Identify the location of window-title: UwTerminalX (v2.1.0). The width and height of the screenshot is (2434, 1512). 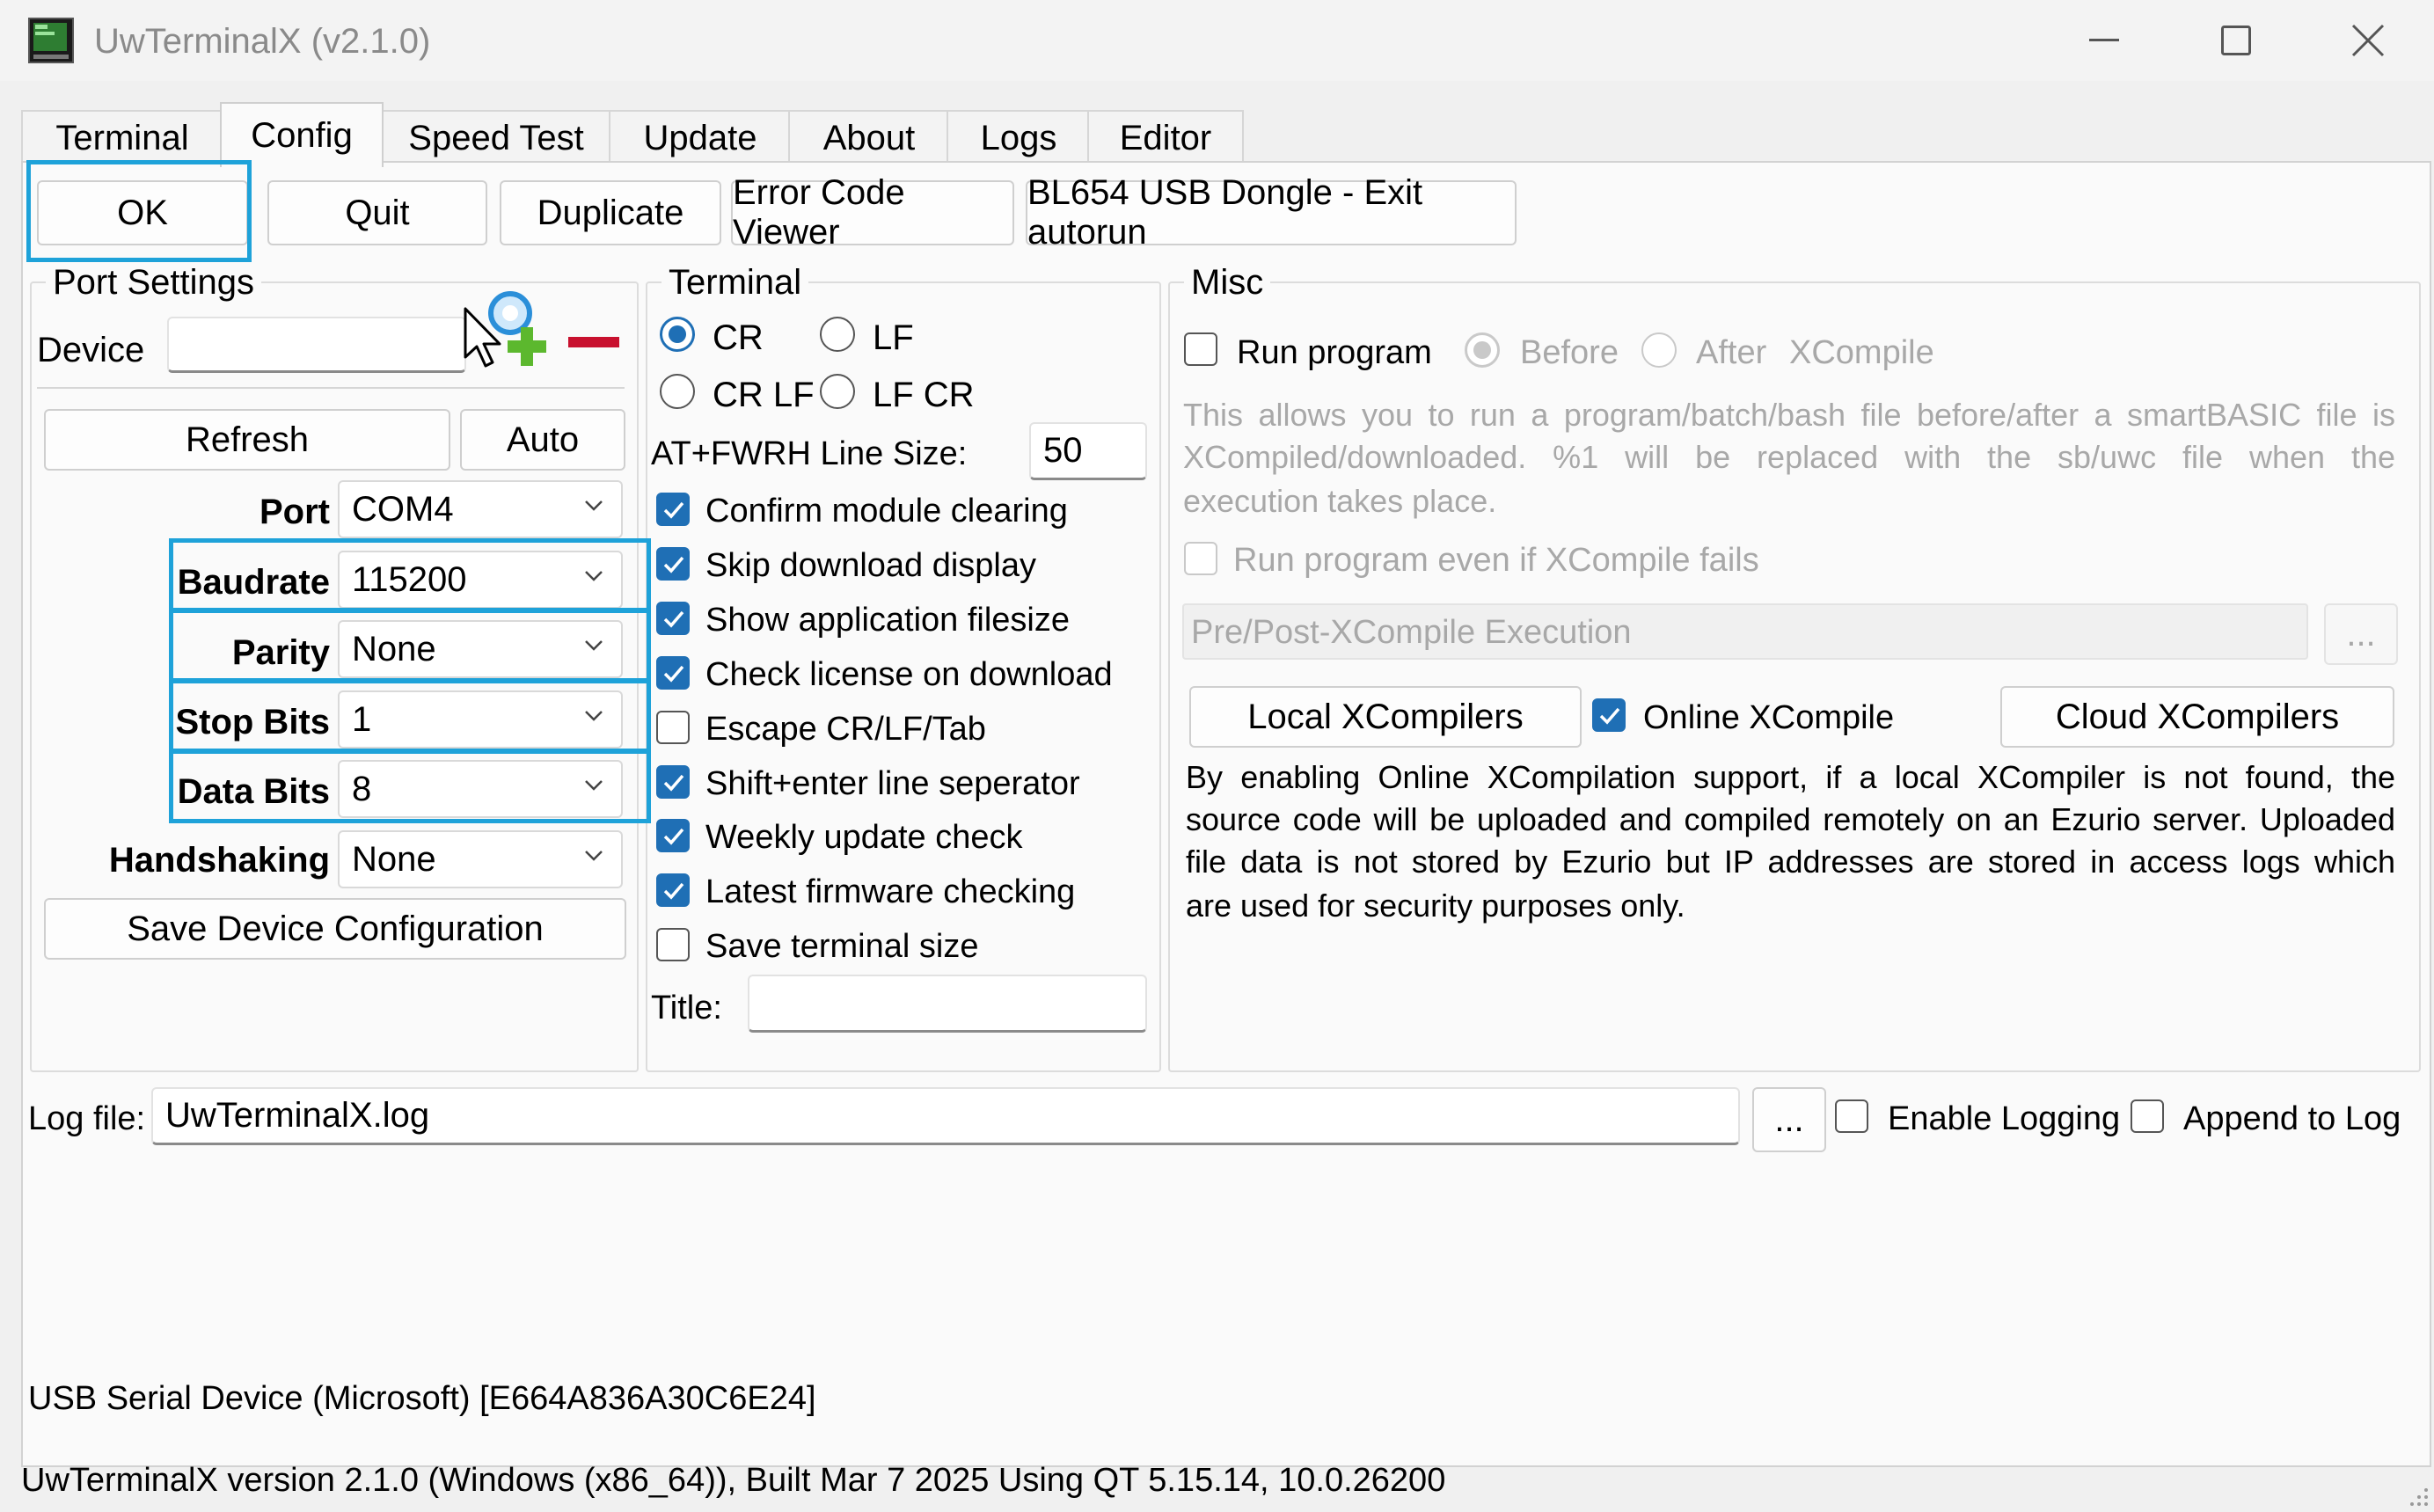
(262, 41).